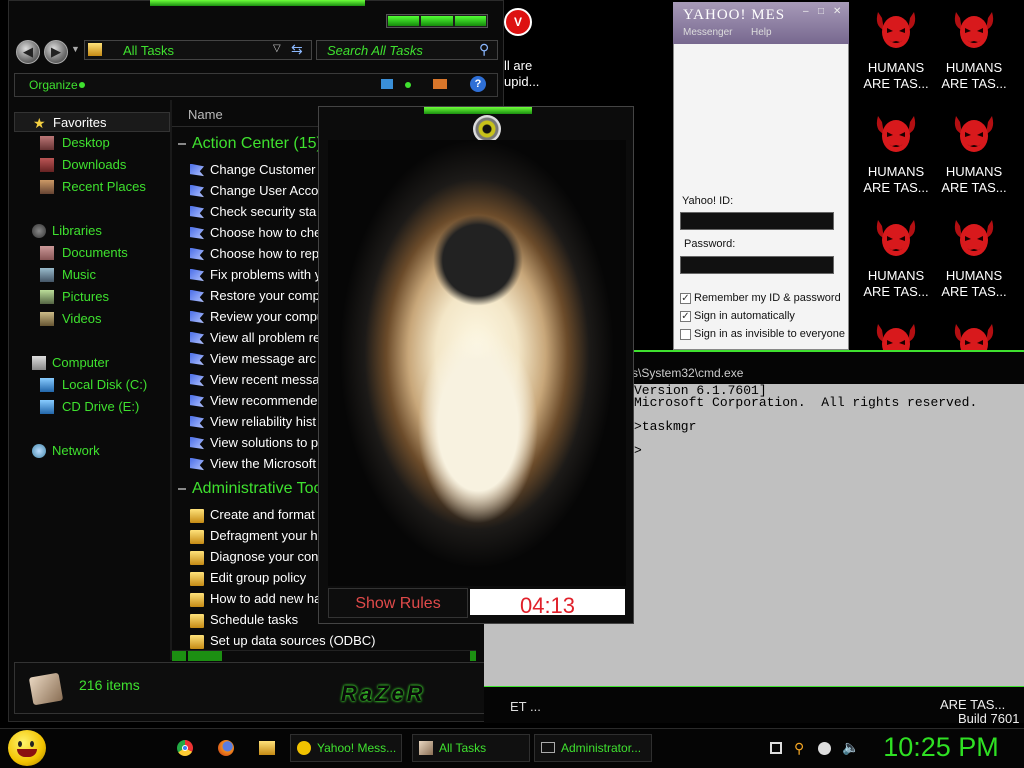  I want to click on nav-videos: Videos, so click(92, 319).